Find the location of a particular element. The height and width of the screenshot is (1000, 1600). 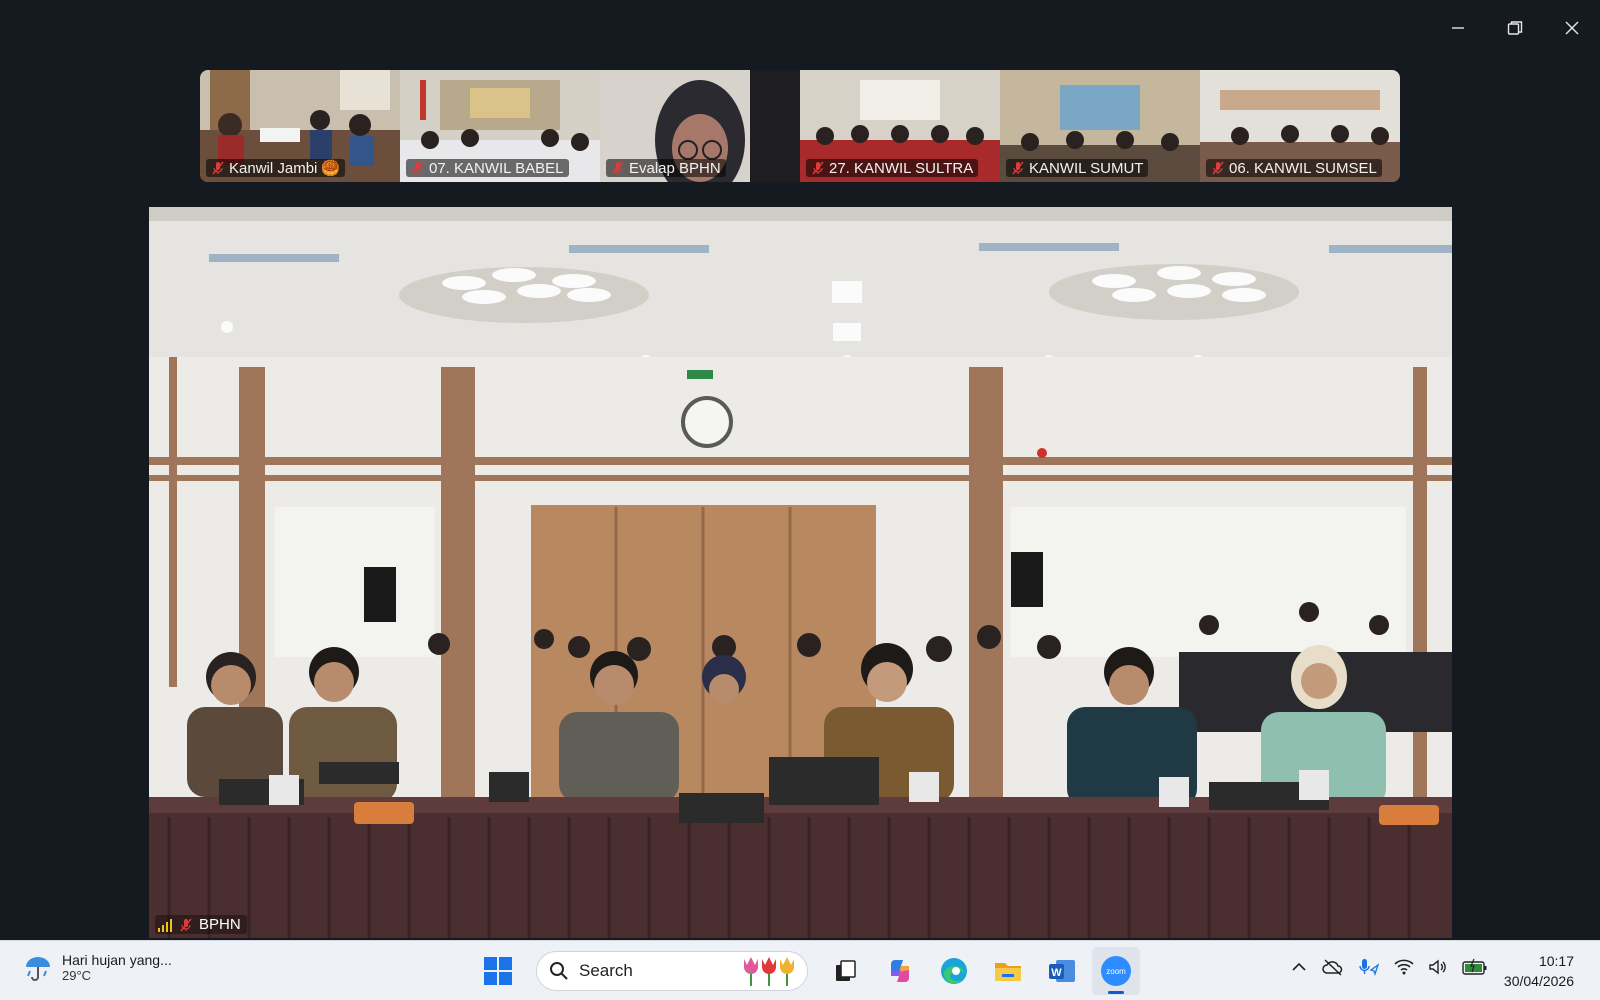

participant-name: 06. KANWIL SUMSEL is located at coordinates (1303, 168).